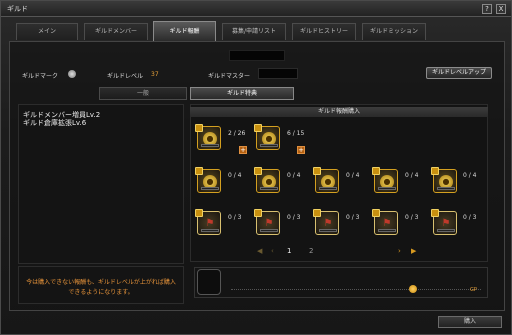 The image size is (512, 335). Describe the element at coordinates (339, 112) in the screenshot. I see `reward-panel-header: ギルド報酬購入` at that location.